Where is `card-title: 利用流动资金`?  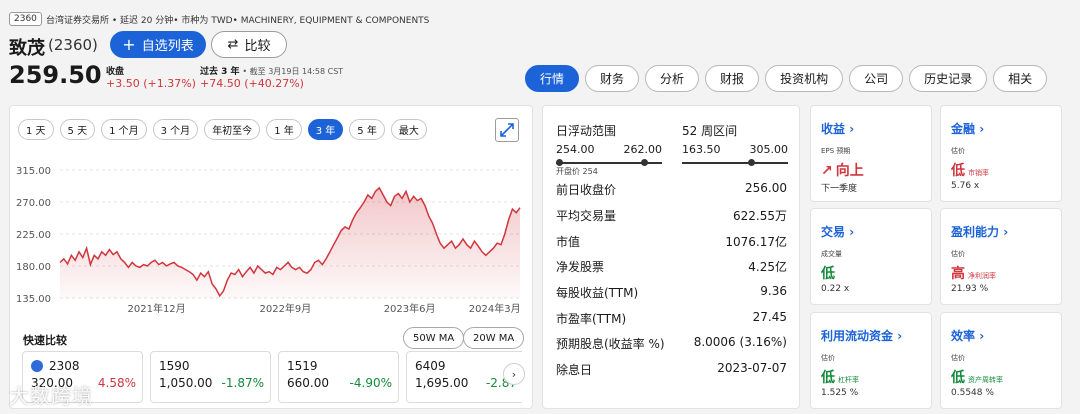 card-title: 利用流动资金 is located at coordinates (857, 336).